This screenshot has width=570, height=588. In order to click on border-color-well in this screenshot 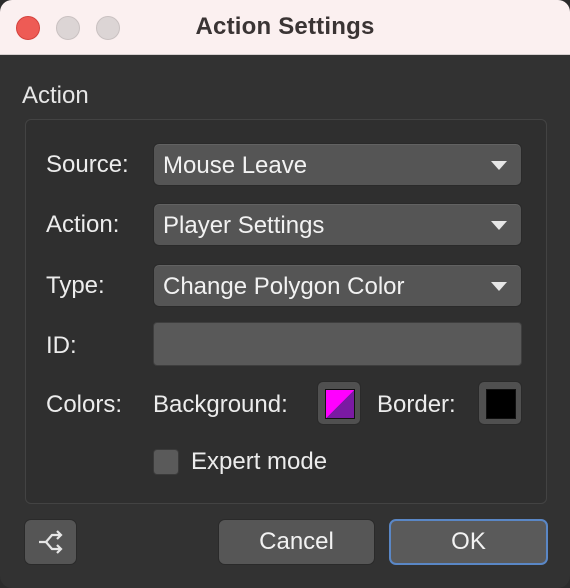, I will do `click(500, 403)`.